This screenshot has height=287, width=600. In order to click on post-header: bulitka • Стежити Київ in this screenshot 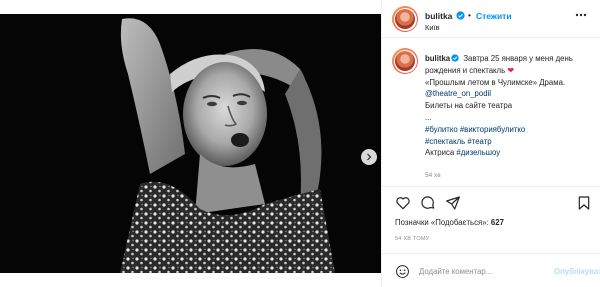, I will do `click(491, 19)`.